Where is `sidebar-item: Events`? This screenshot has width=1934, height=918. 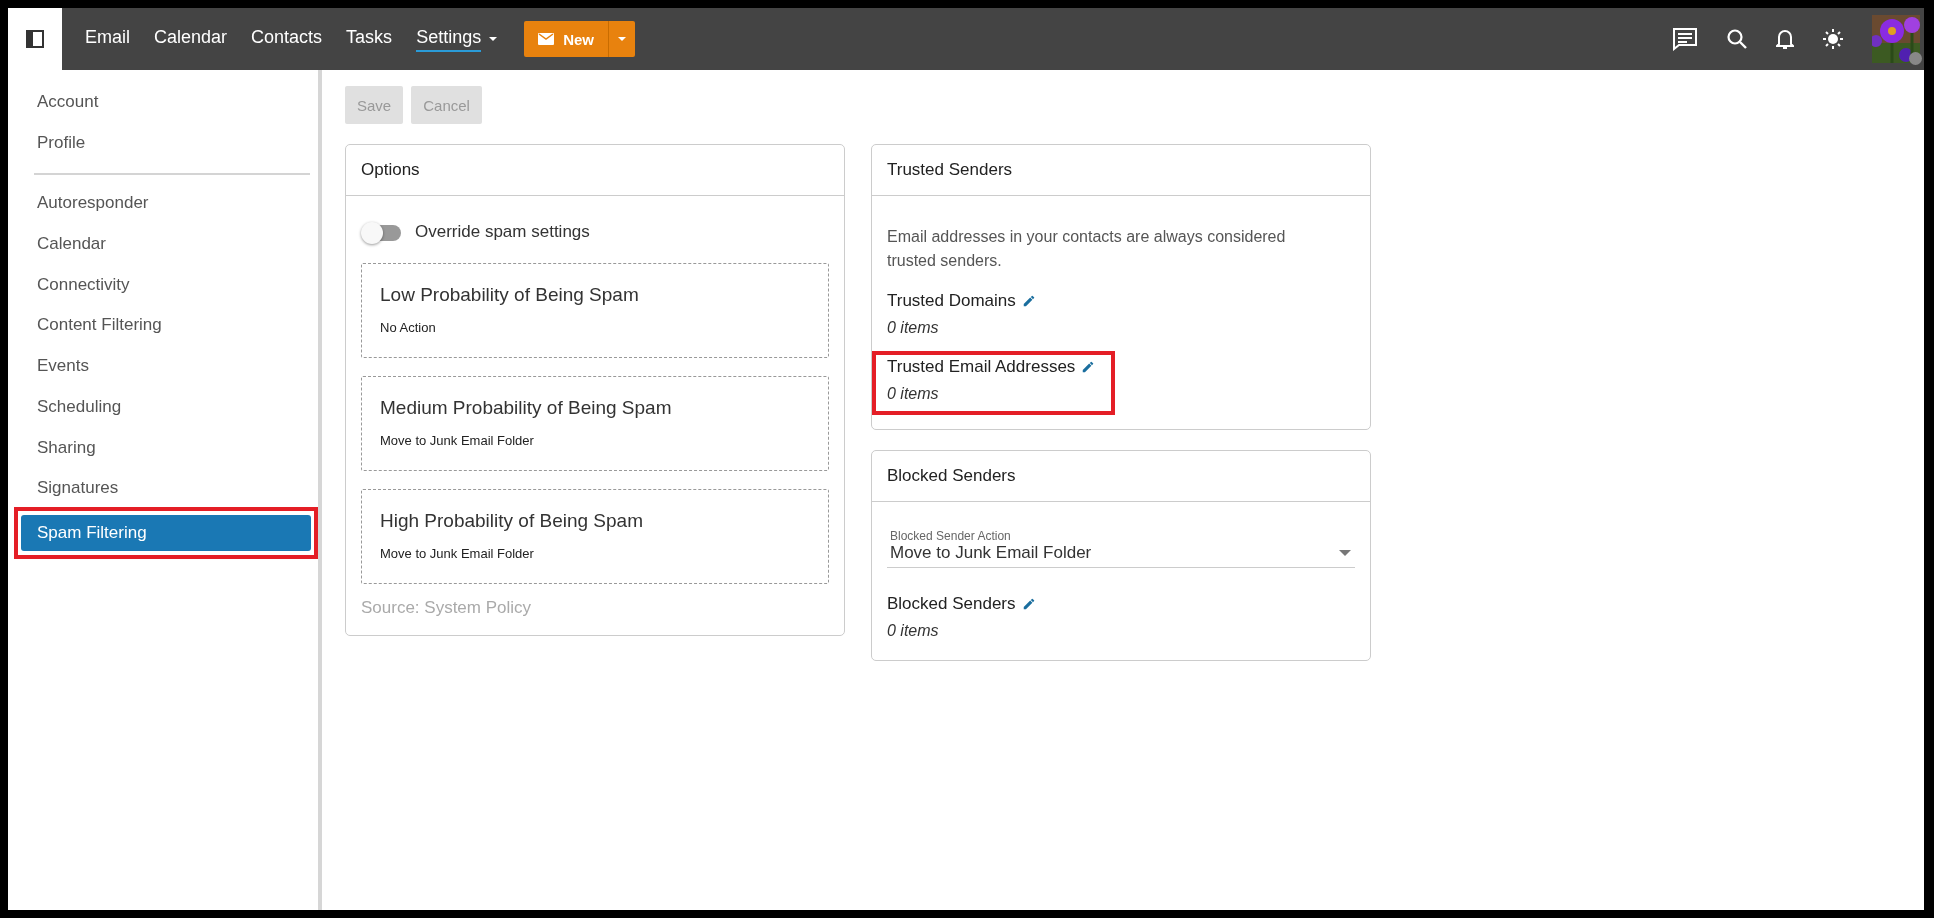 sidebar-item: Events is located at coordinates (165, 366).